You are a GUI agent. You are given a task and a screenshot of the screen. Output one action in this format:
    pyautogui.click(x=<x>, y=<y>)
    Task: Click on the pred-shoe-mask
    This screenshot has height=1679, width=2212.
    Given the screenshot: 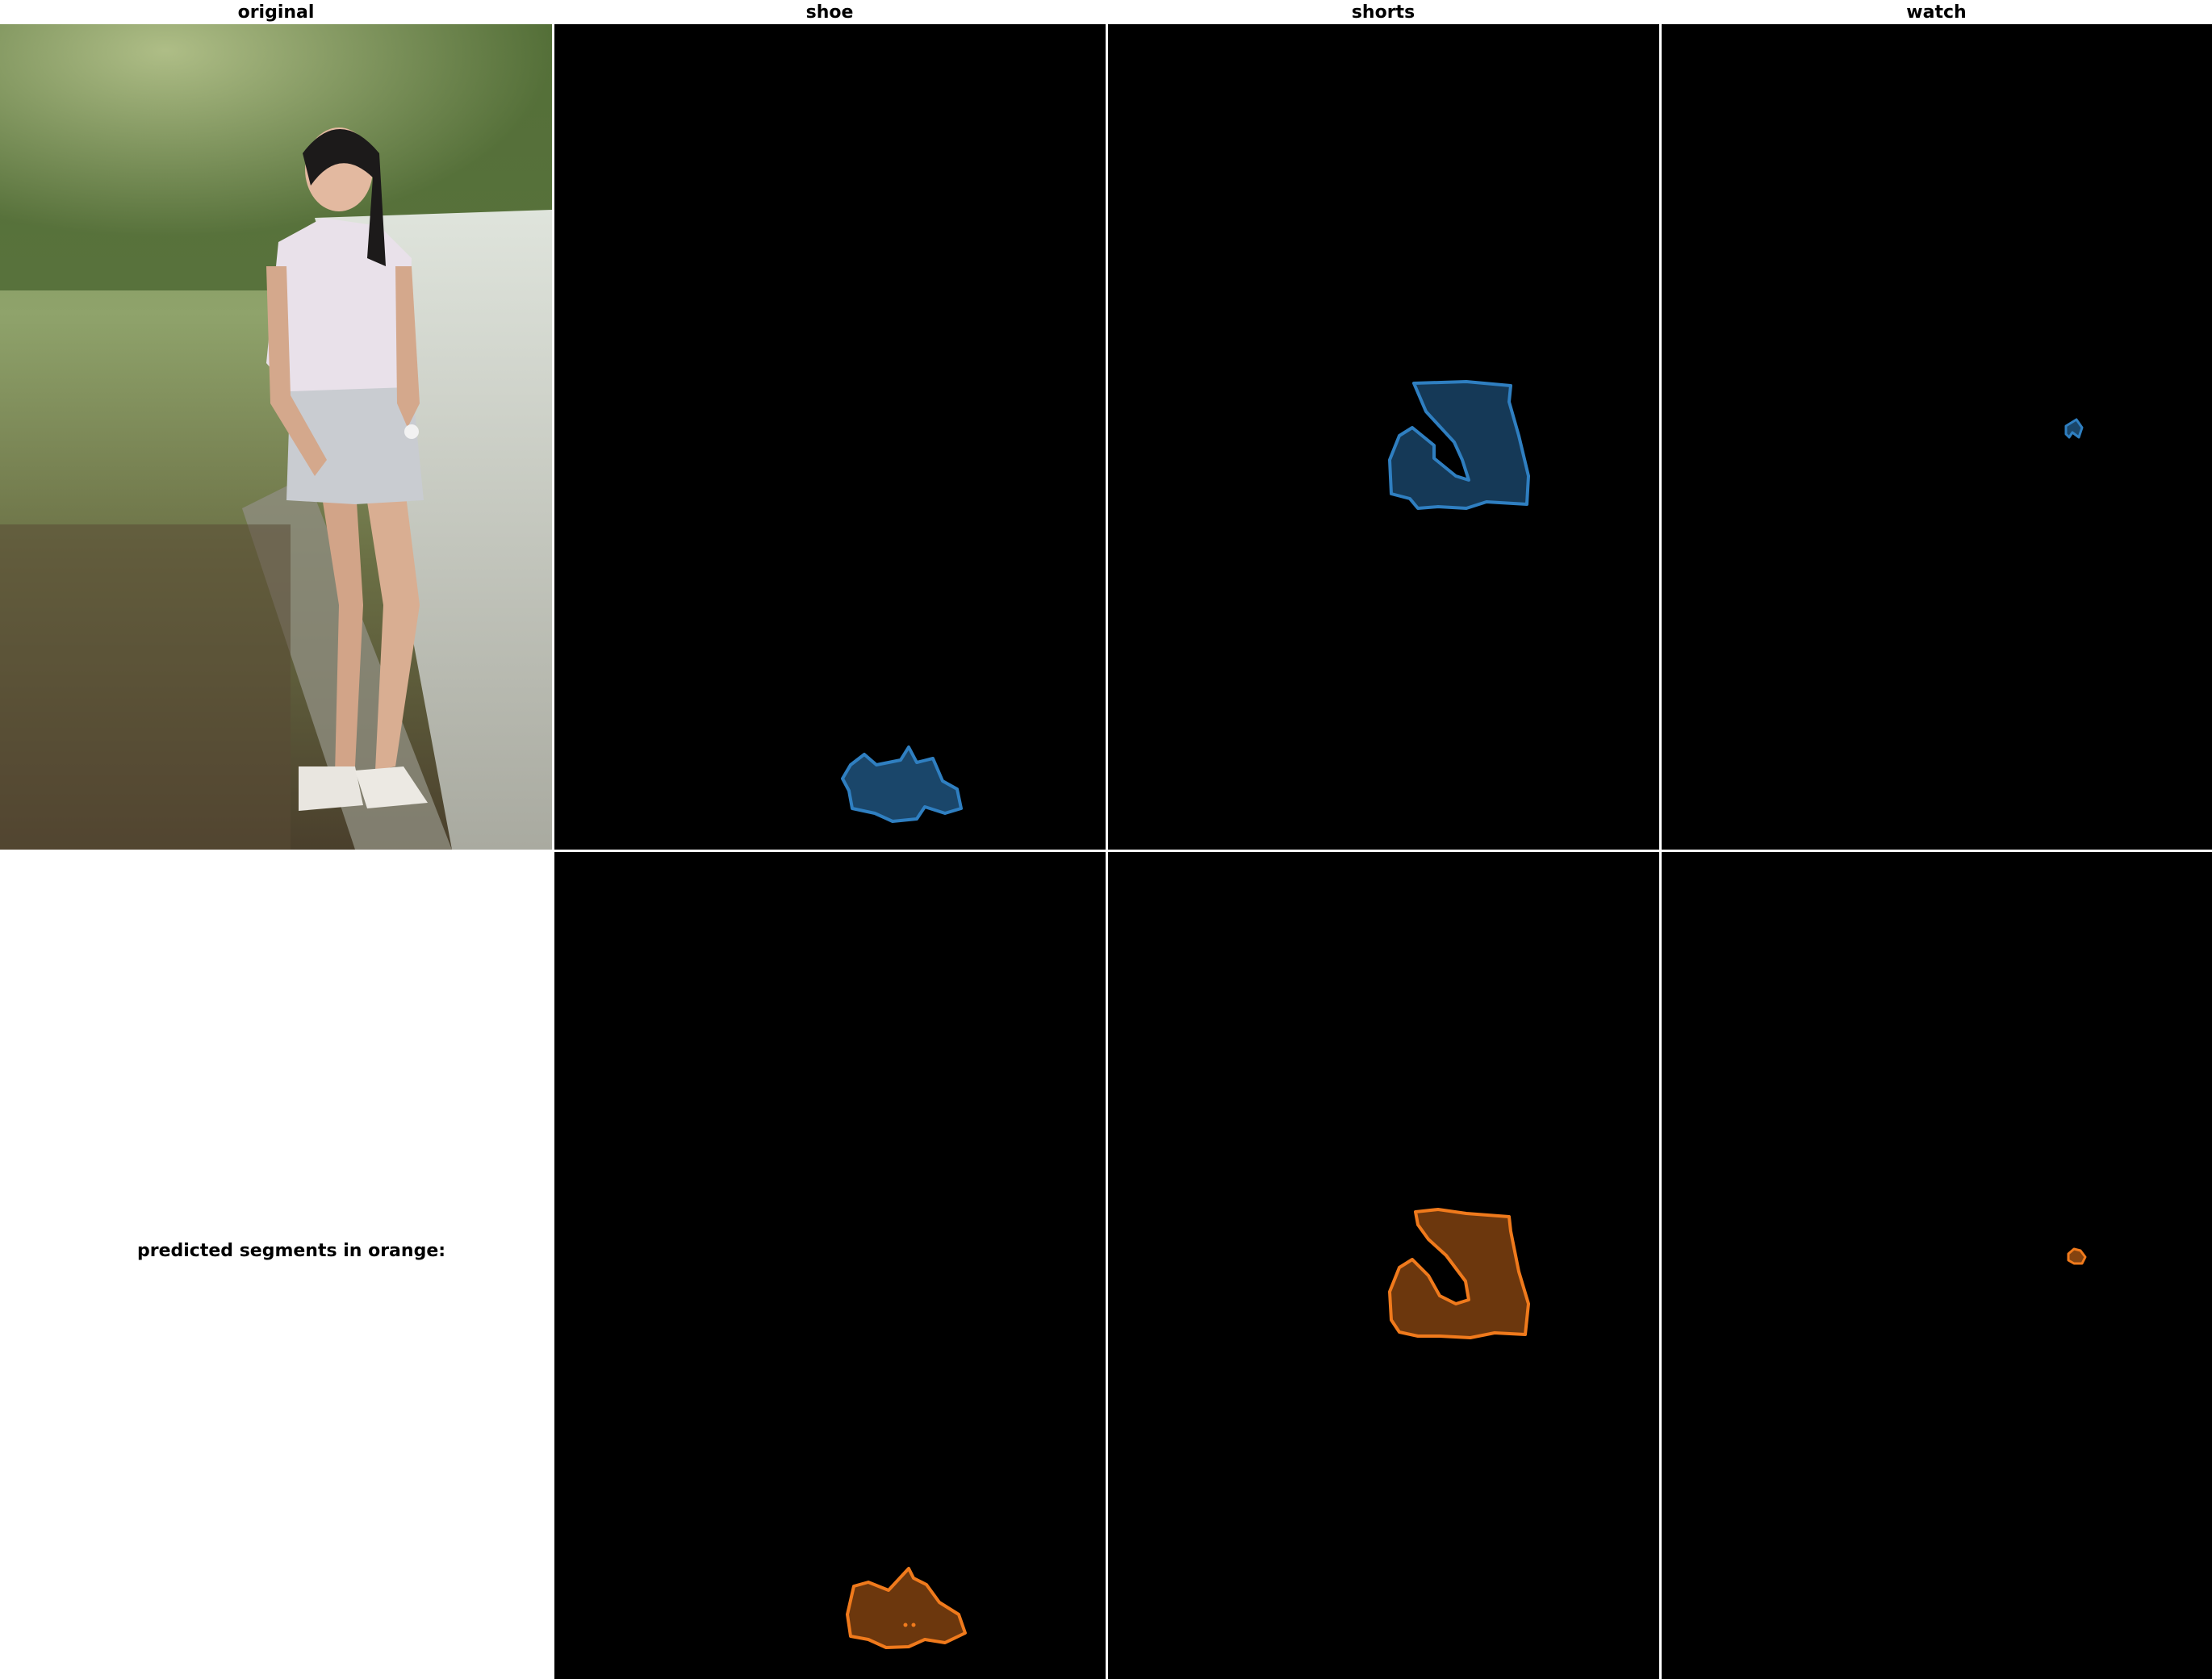 What is the action you would take?
    pyautogui.click(x=906, y=1608)
    